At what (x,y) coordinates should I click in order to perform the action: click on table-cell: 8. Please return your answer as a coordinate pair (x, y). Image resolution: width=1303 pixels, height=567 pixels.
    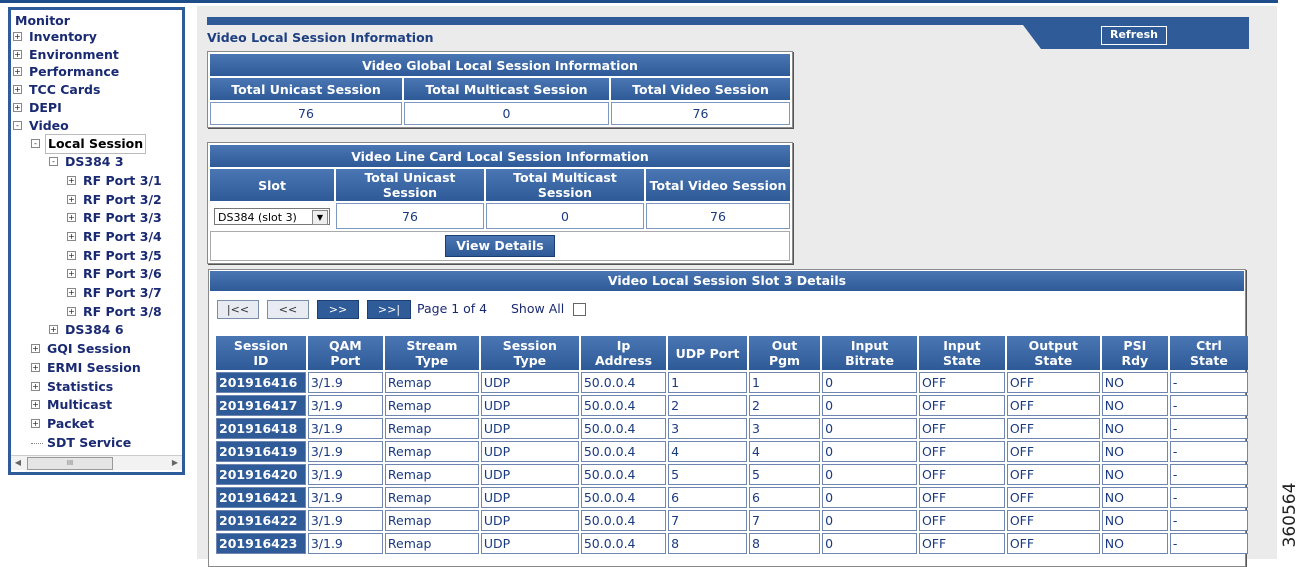
    Looking at the image, I should click on (707, 543).